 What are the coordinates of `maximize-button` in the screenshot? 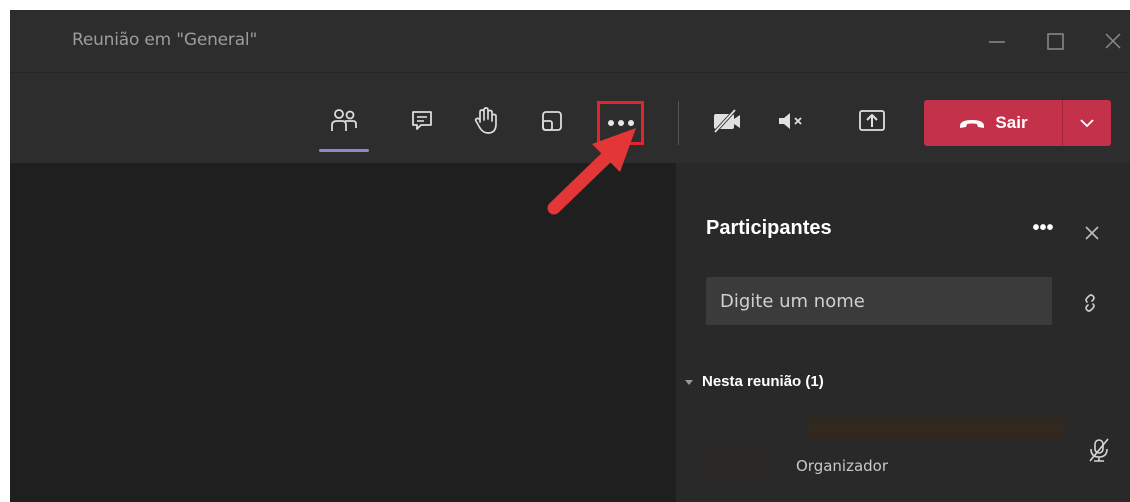 It's located at (1055, 41).